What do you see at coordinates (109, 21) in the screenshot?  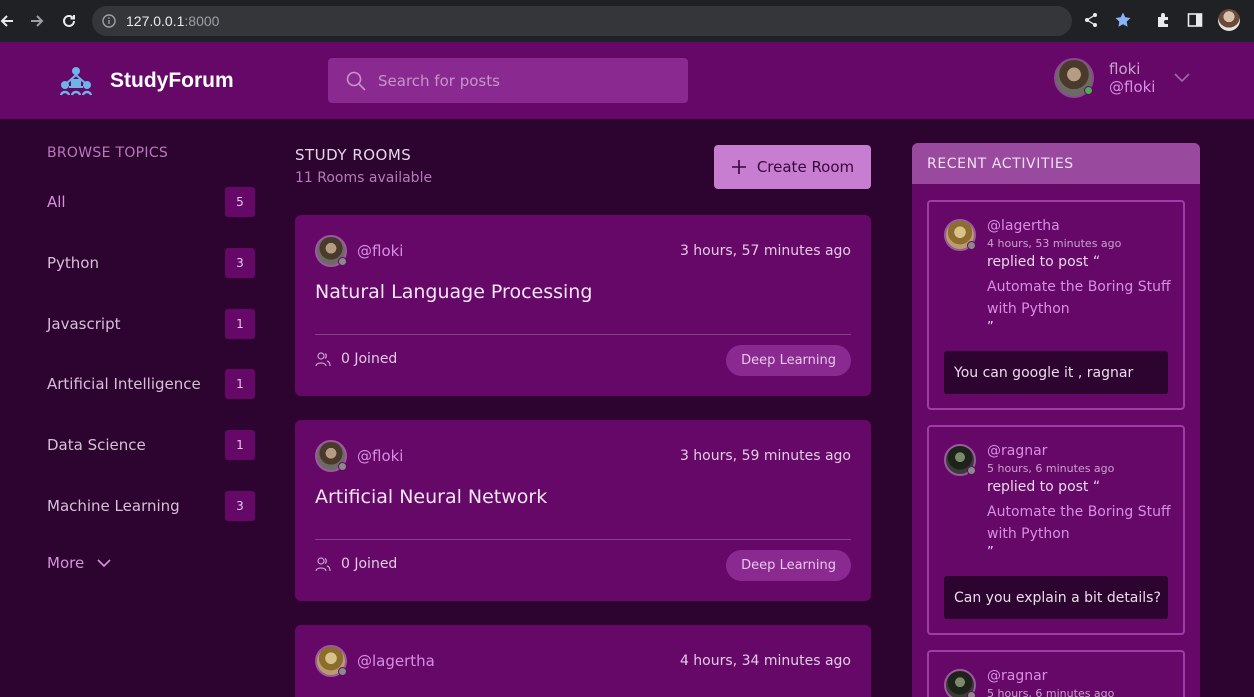 I see `info-icon` at bounding box center [109, 21].